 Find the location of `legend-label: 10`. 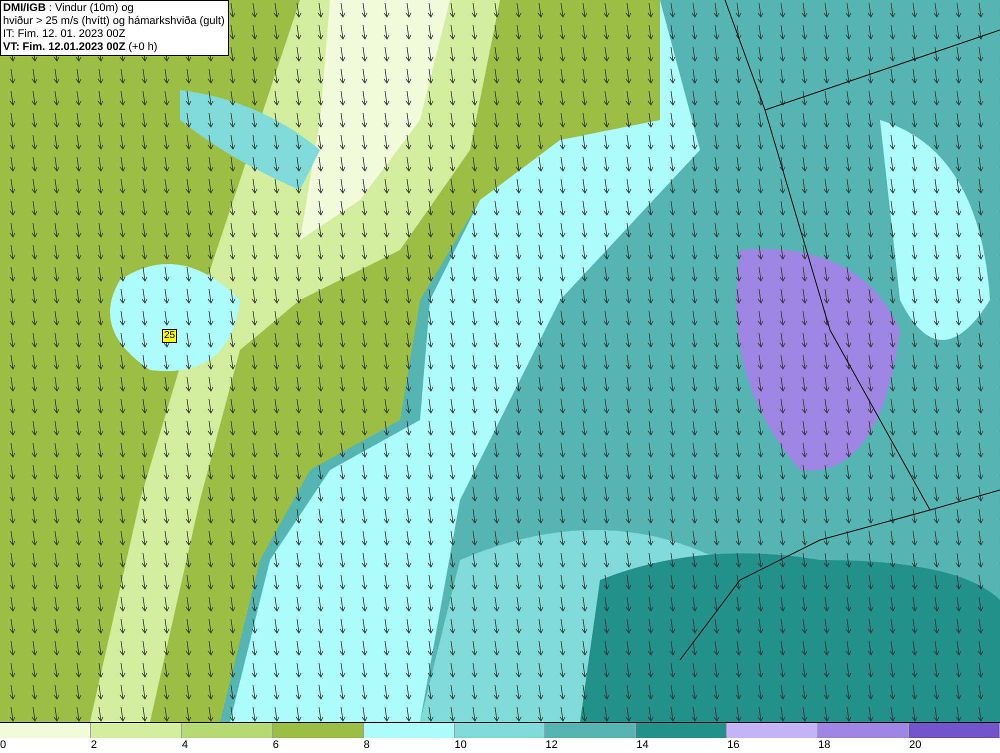

legend-label: 10 is located at coordinates (460, 745).